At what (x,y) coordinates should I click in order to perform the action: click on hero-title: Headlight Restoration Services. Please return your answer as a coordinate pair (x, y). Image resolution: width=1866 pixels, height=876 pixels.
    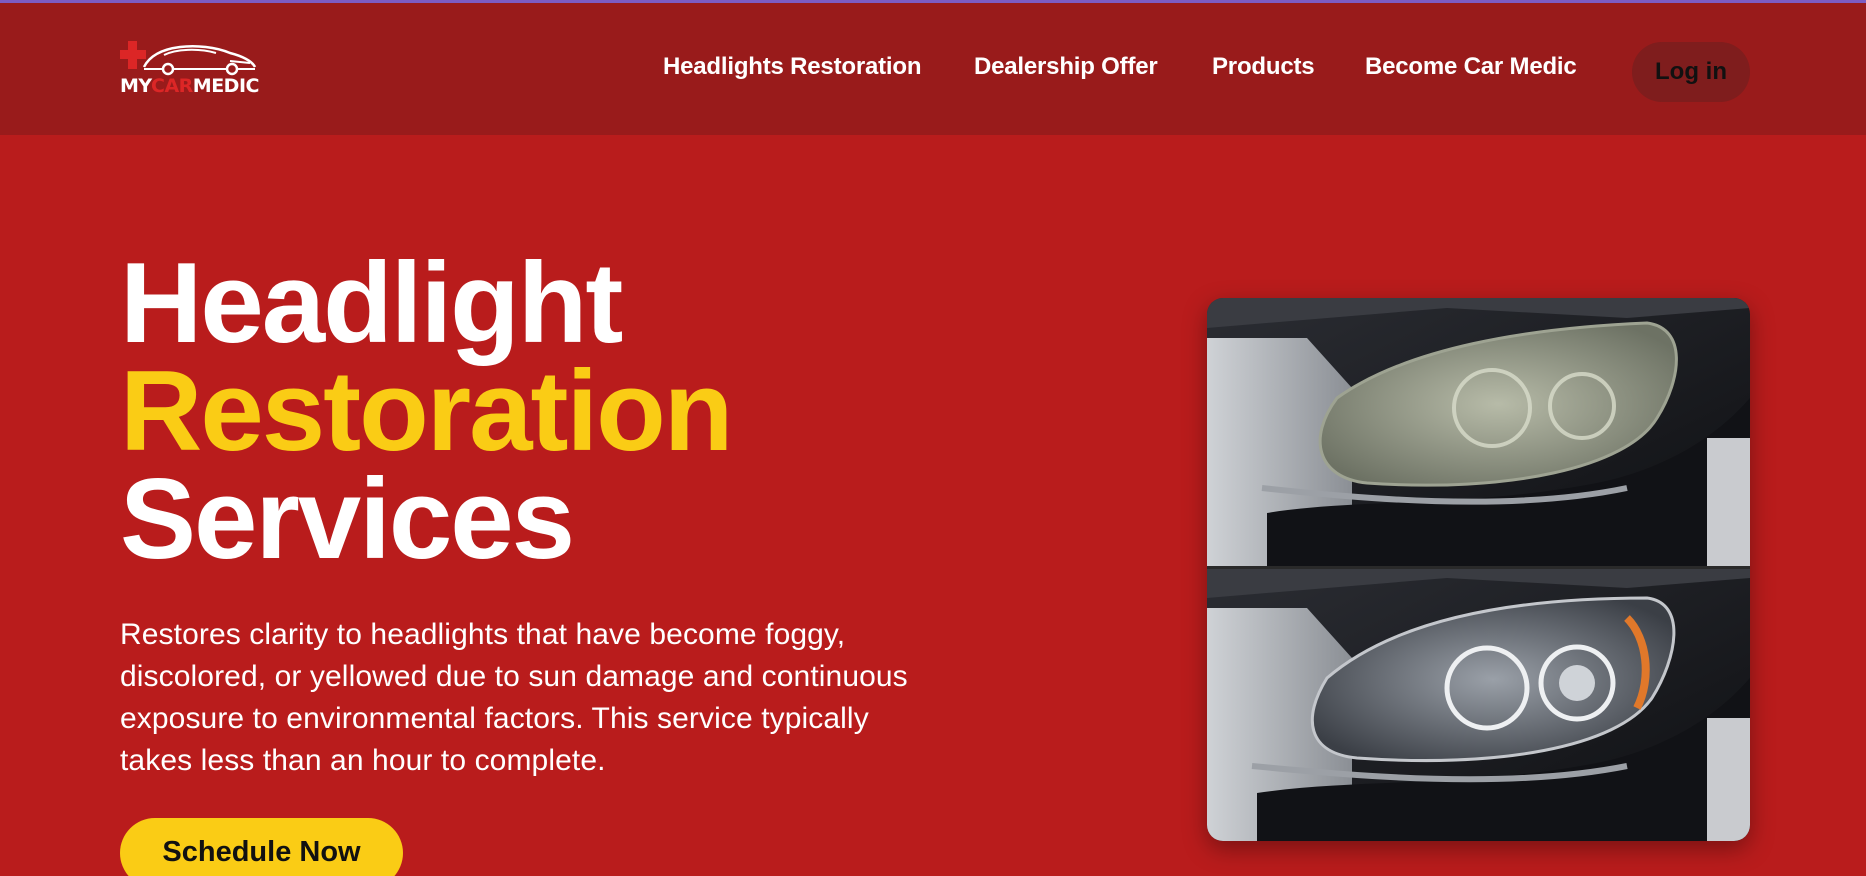
    Looking at the image, I should click on (426, 412).